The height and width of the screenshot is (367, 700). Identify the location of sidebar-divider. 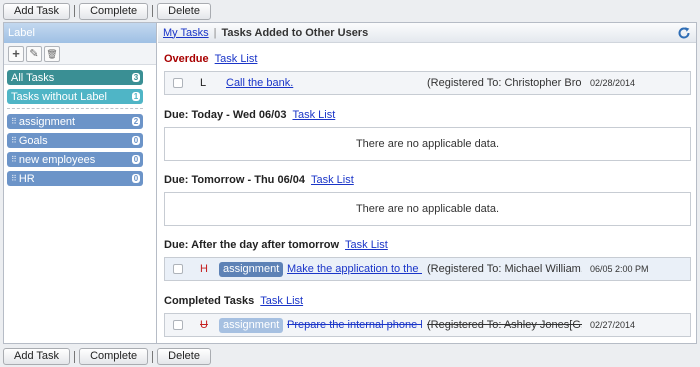
(75, 108).